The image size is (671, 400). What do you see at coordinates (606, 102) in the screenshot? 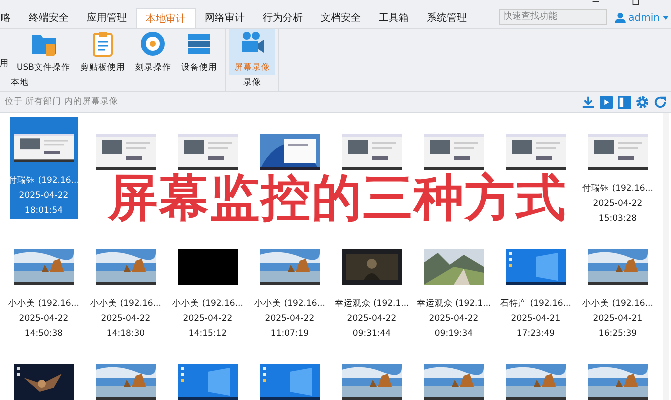
I see `play-icon` at bounding box center [606, 102].